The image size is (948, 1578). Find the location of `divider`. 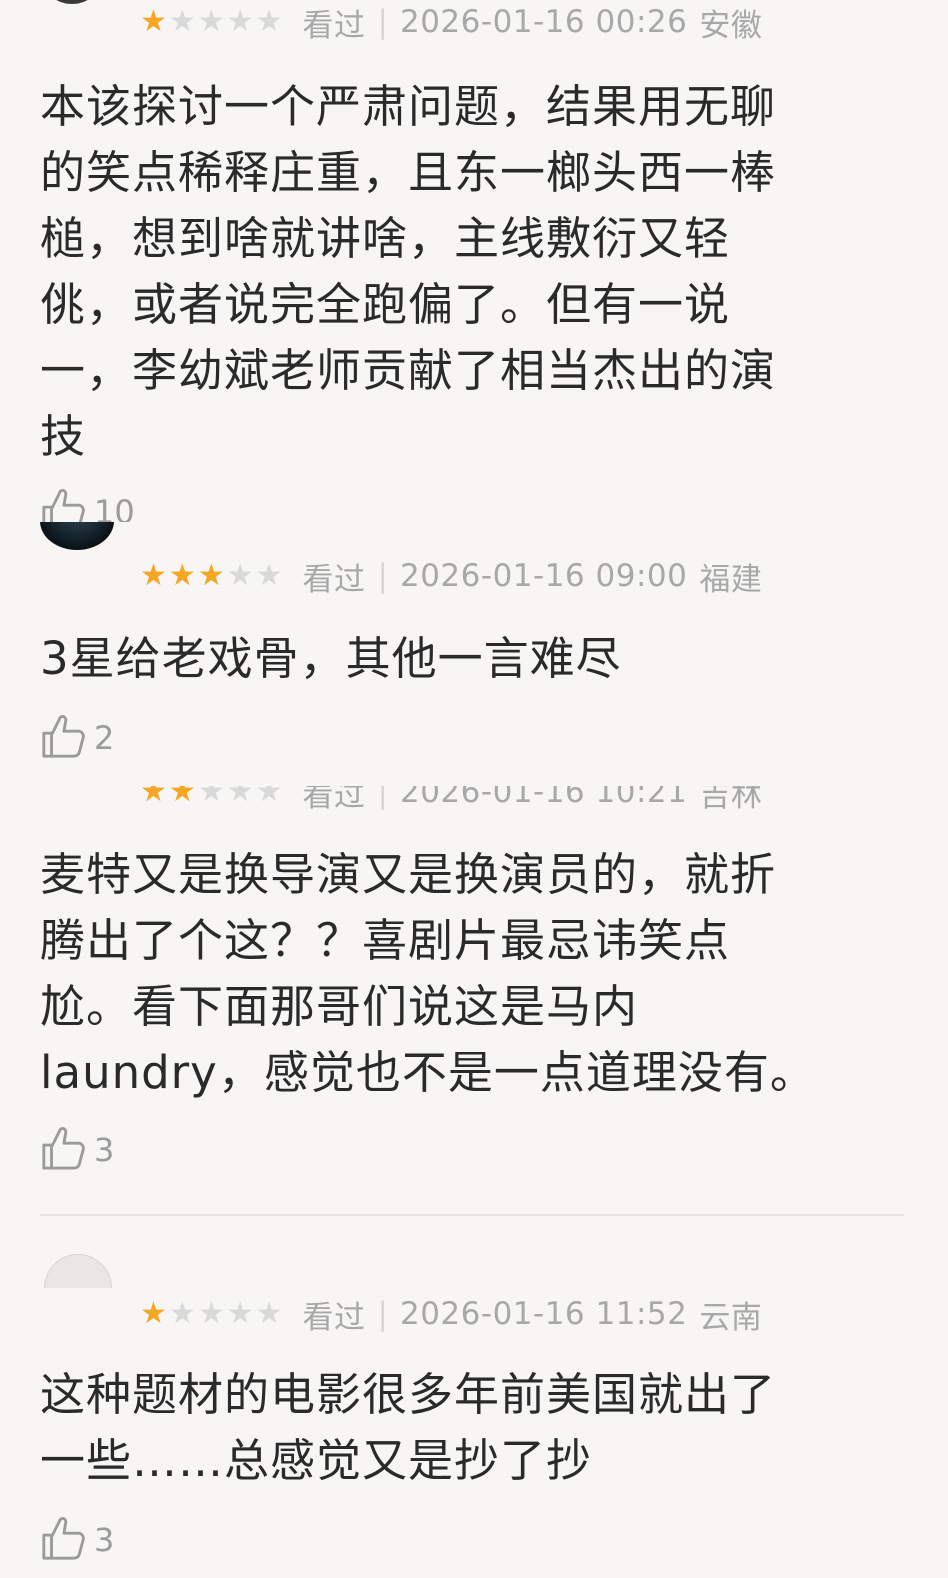

divider is located at coordinates (472, 1215).